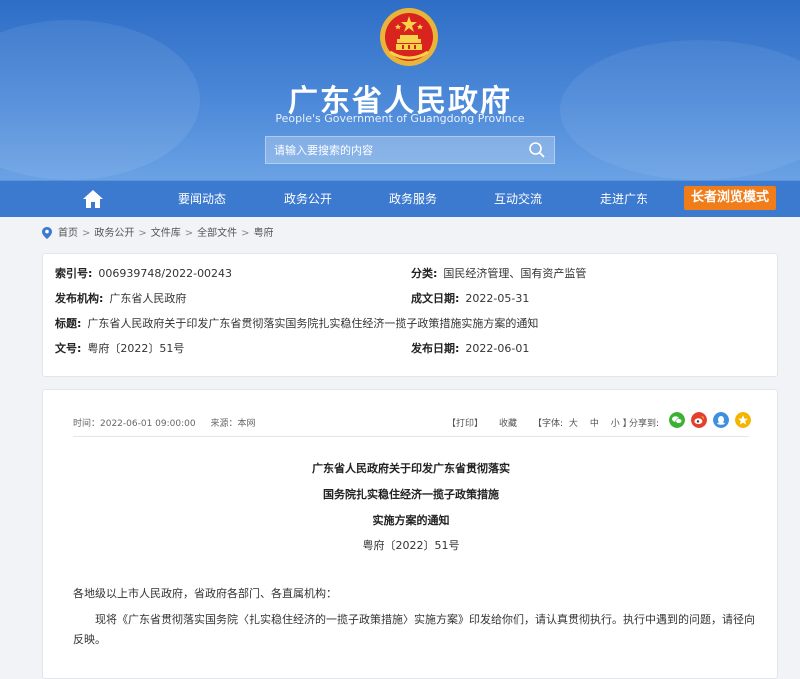 Image resolution: width=800 pixels, height=679 pixels. What do you see at coordinates (166, 233) in the screenshot?
I see `breadcrumb-file-library: 文件库` at bounding box center [166, 233].